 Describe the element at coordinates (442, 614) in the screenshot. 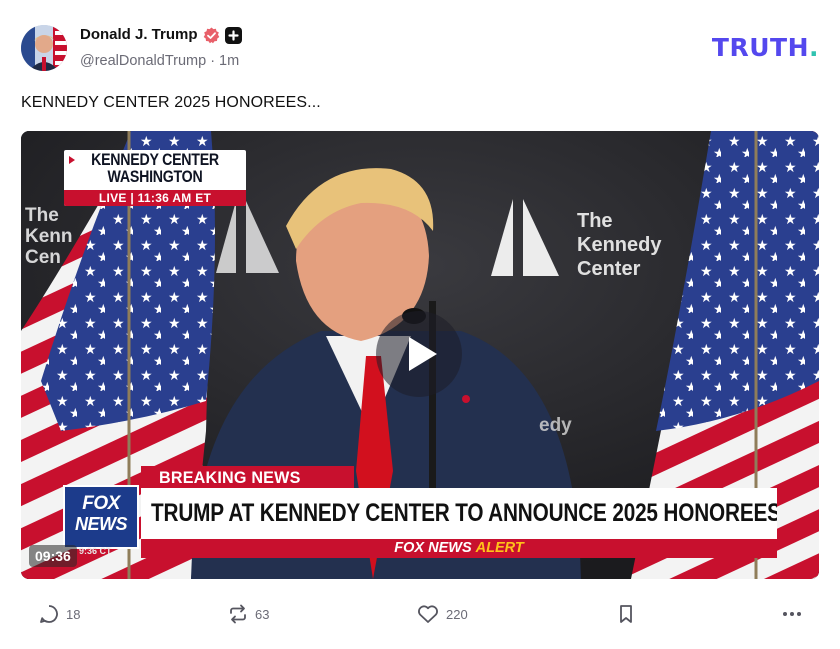

I see `like-button: 220` at that location.